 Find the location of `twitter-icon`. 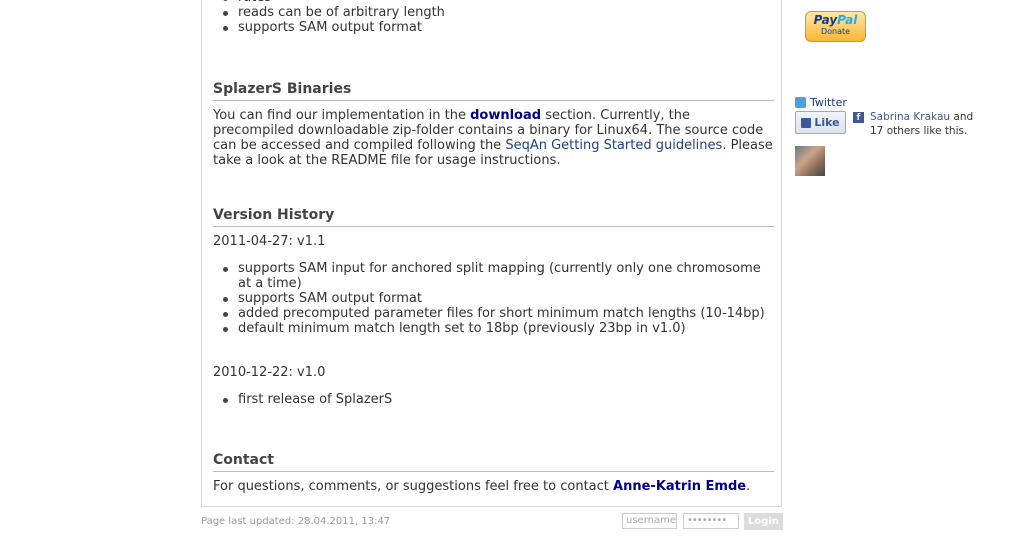

twitter-icon is located at coordinates (800, 102).